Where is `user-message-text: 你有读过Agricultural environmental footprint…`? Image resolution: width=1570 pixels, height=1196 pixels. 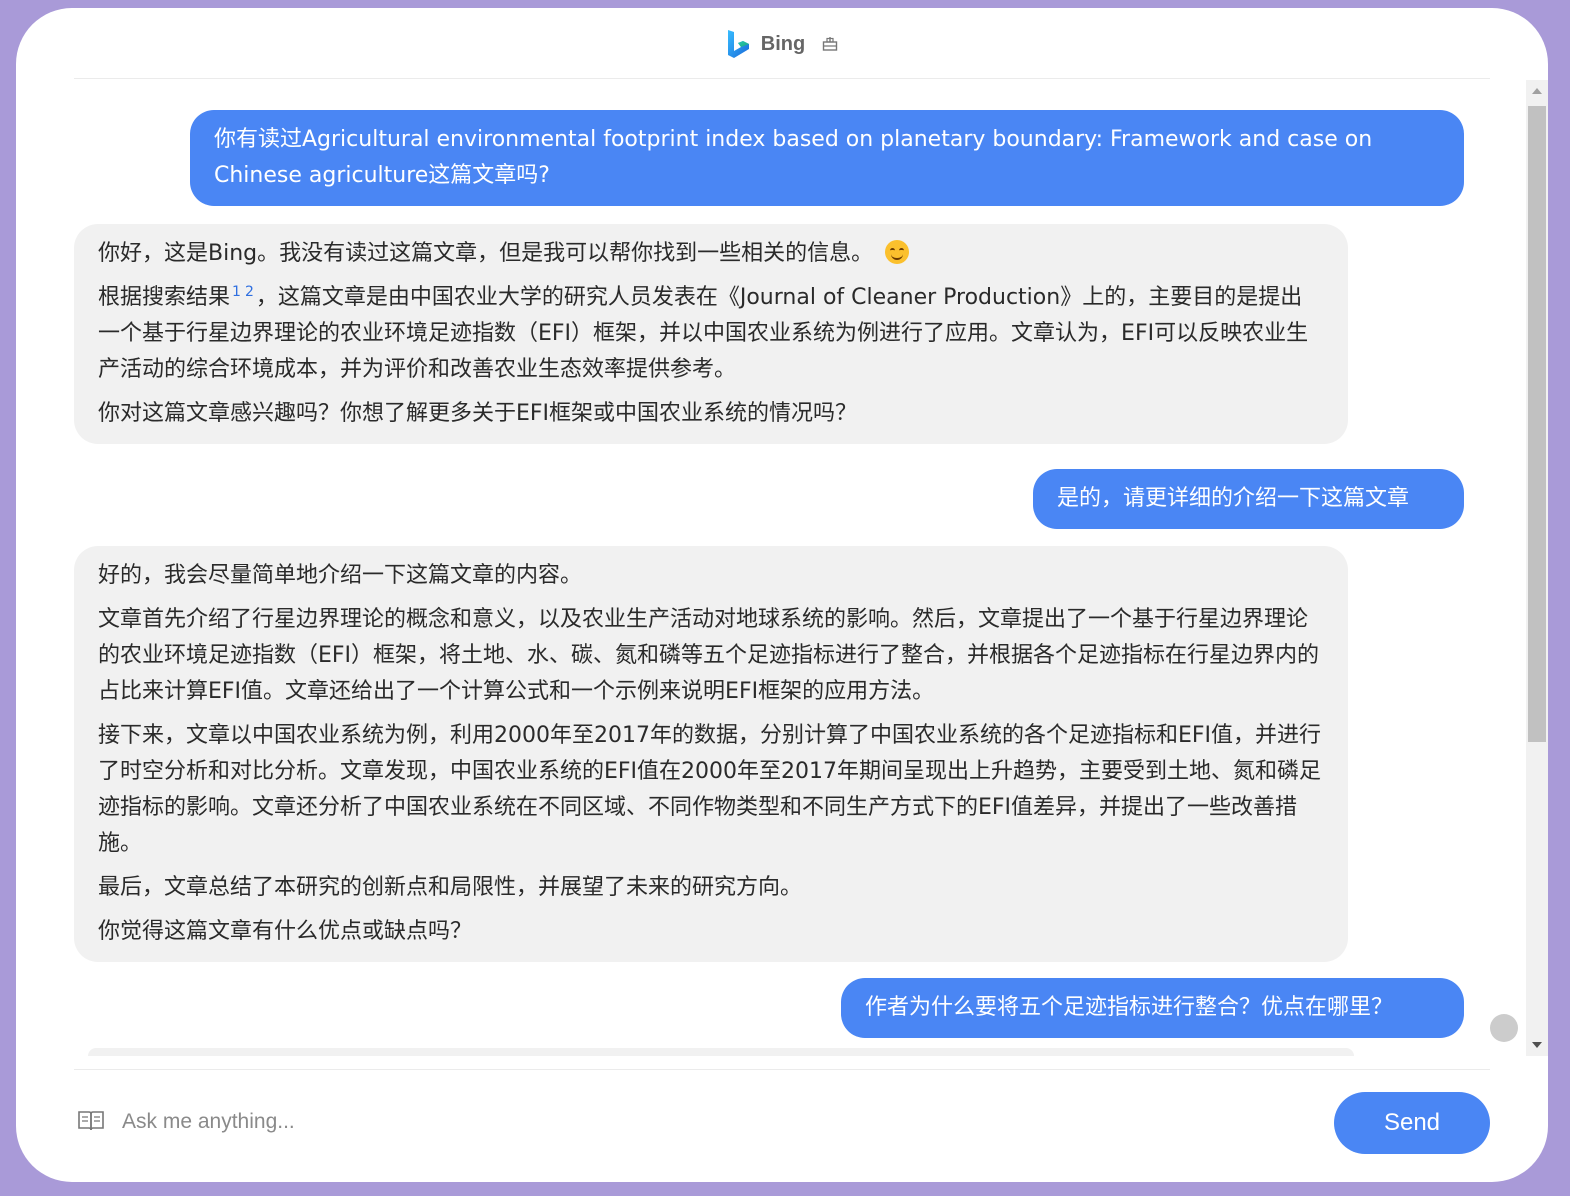
user-message-text: 你有读过Agricultural environmental footprint… is located at coordinates (793, 157).